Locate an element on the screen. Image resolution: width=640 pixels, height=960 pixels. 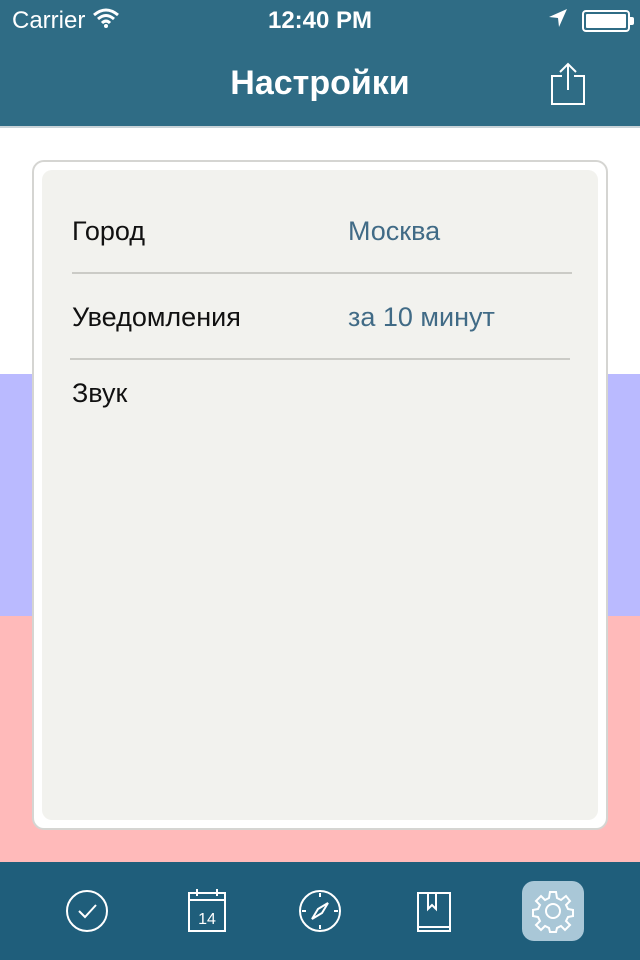
tab-settings is located at coordinates (553, 911).